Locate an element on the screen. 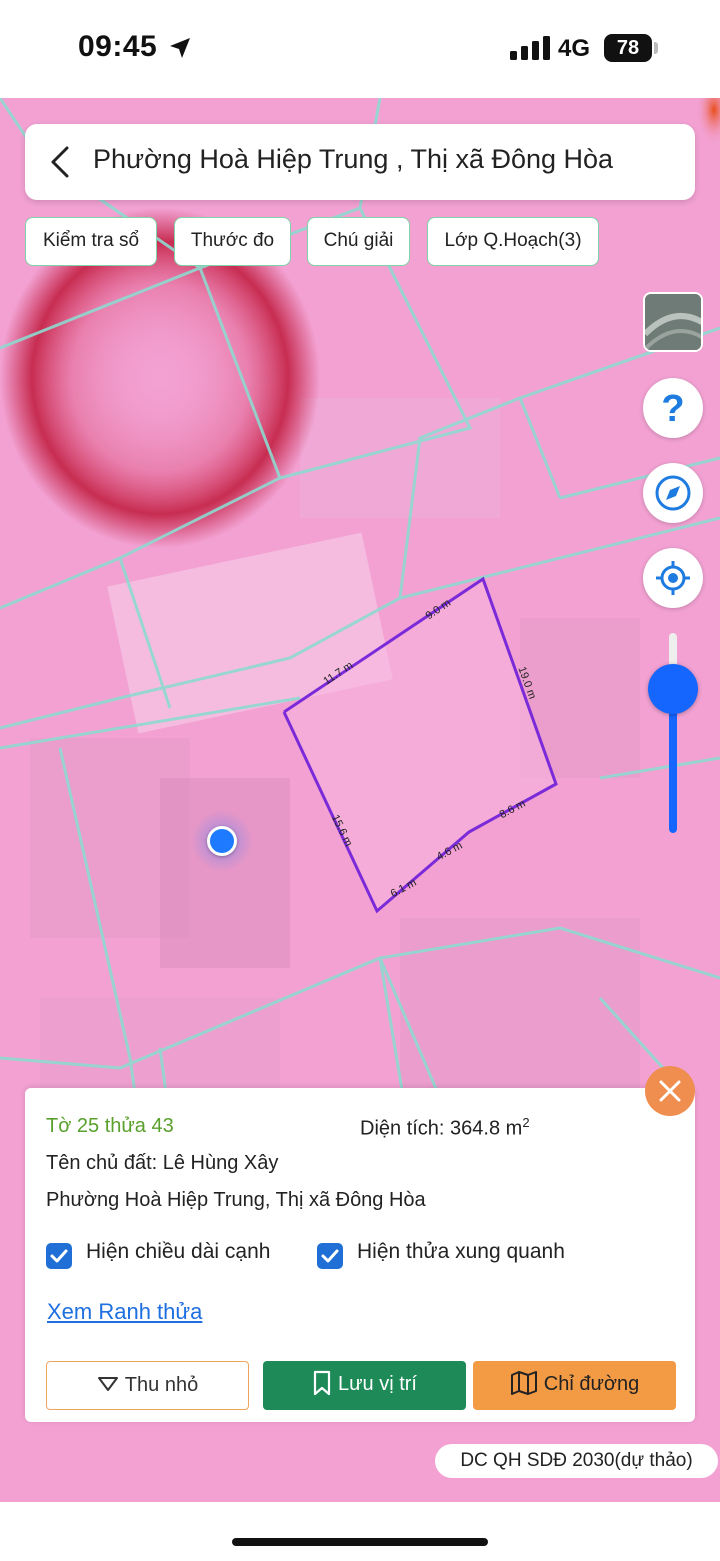  status-bar: 09:45 4G 78 is located at coordinates (360, 49).